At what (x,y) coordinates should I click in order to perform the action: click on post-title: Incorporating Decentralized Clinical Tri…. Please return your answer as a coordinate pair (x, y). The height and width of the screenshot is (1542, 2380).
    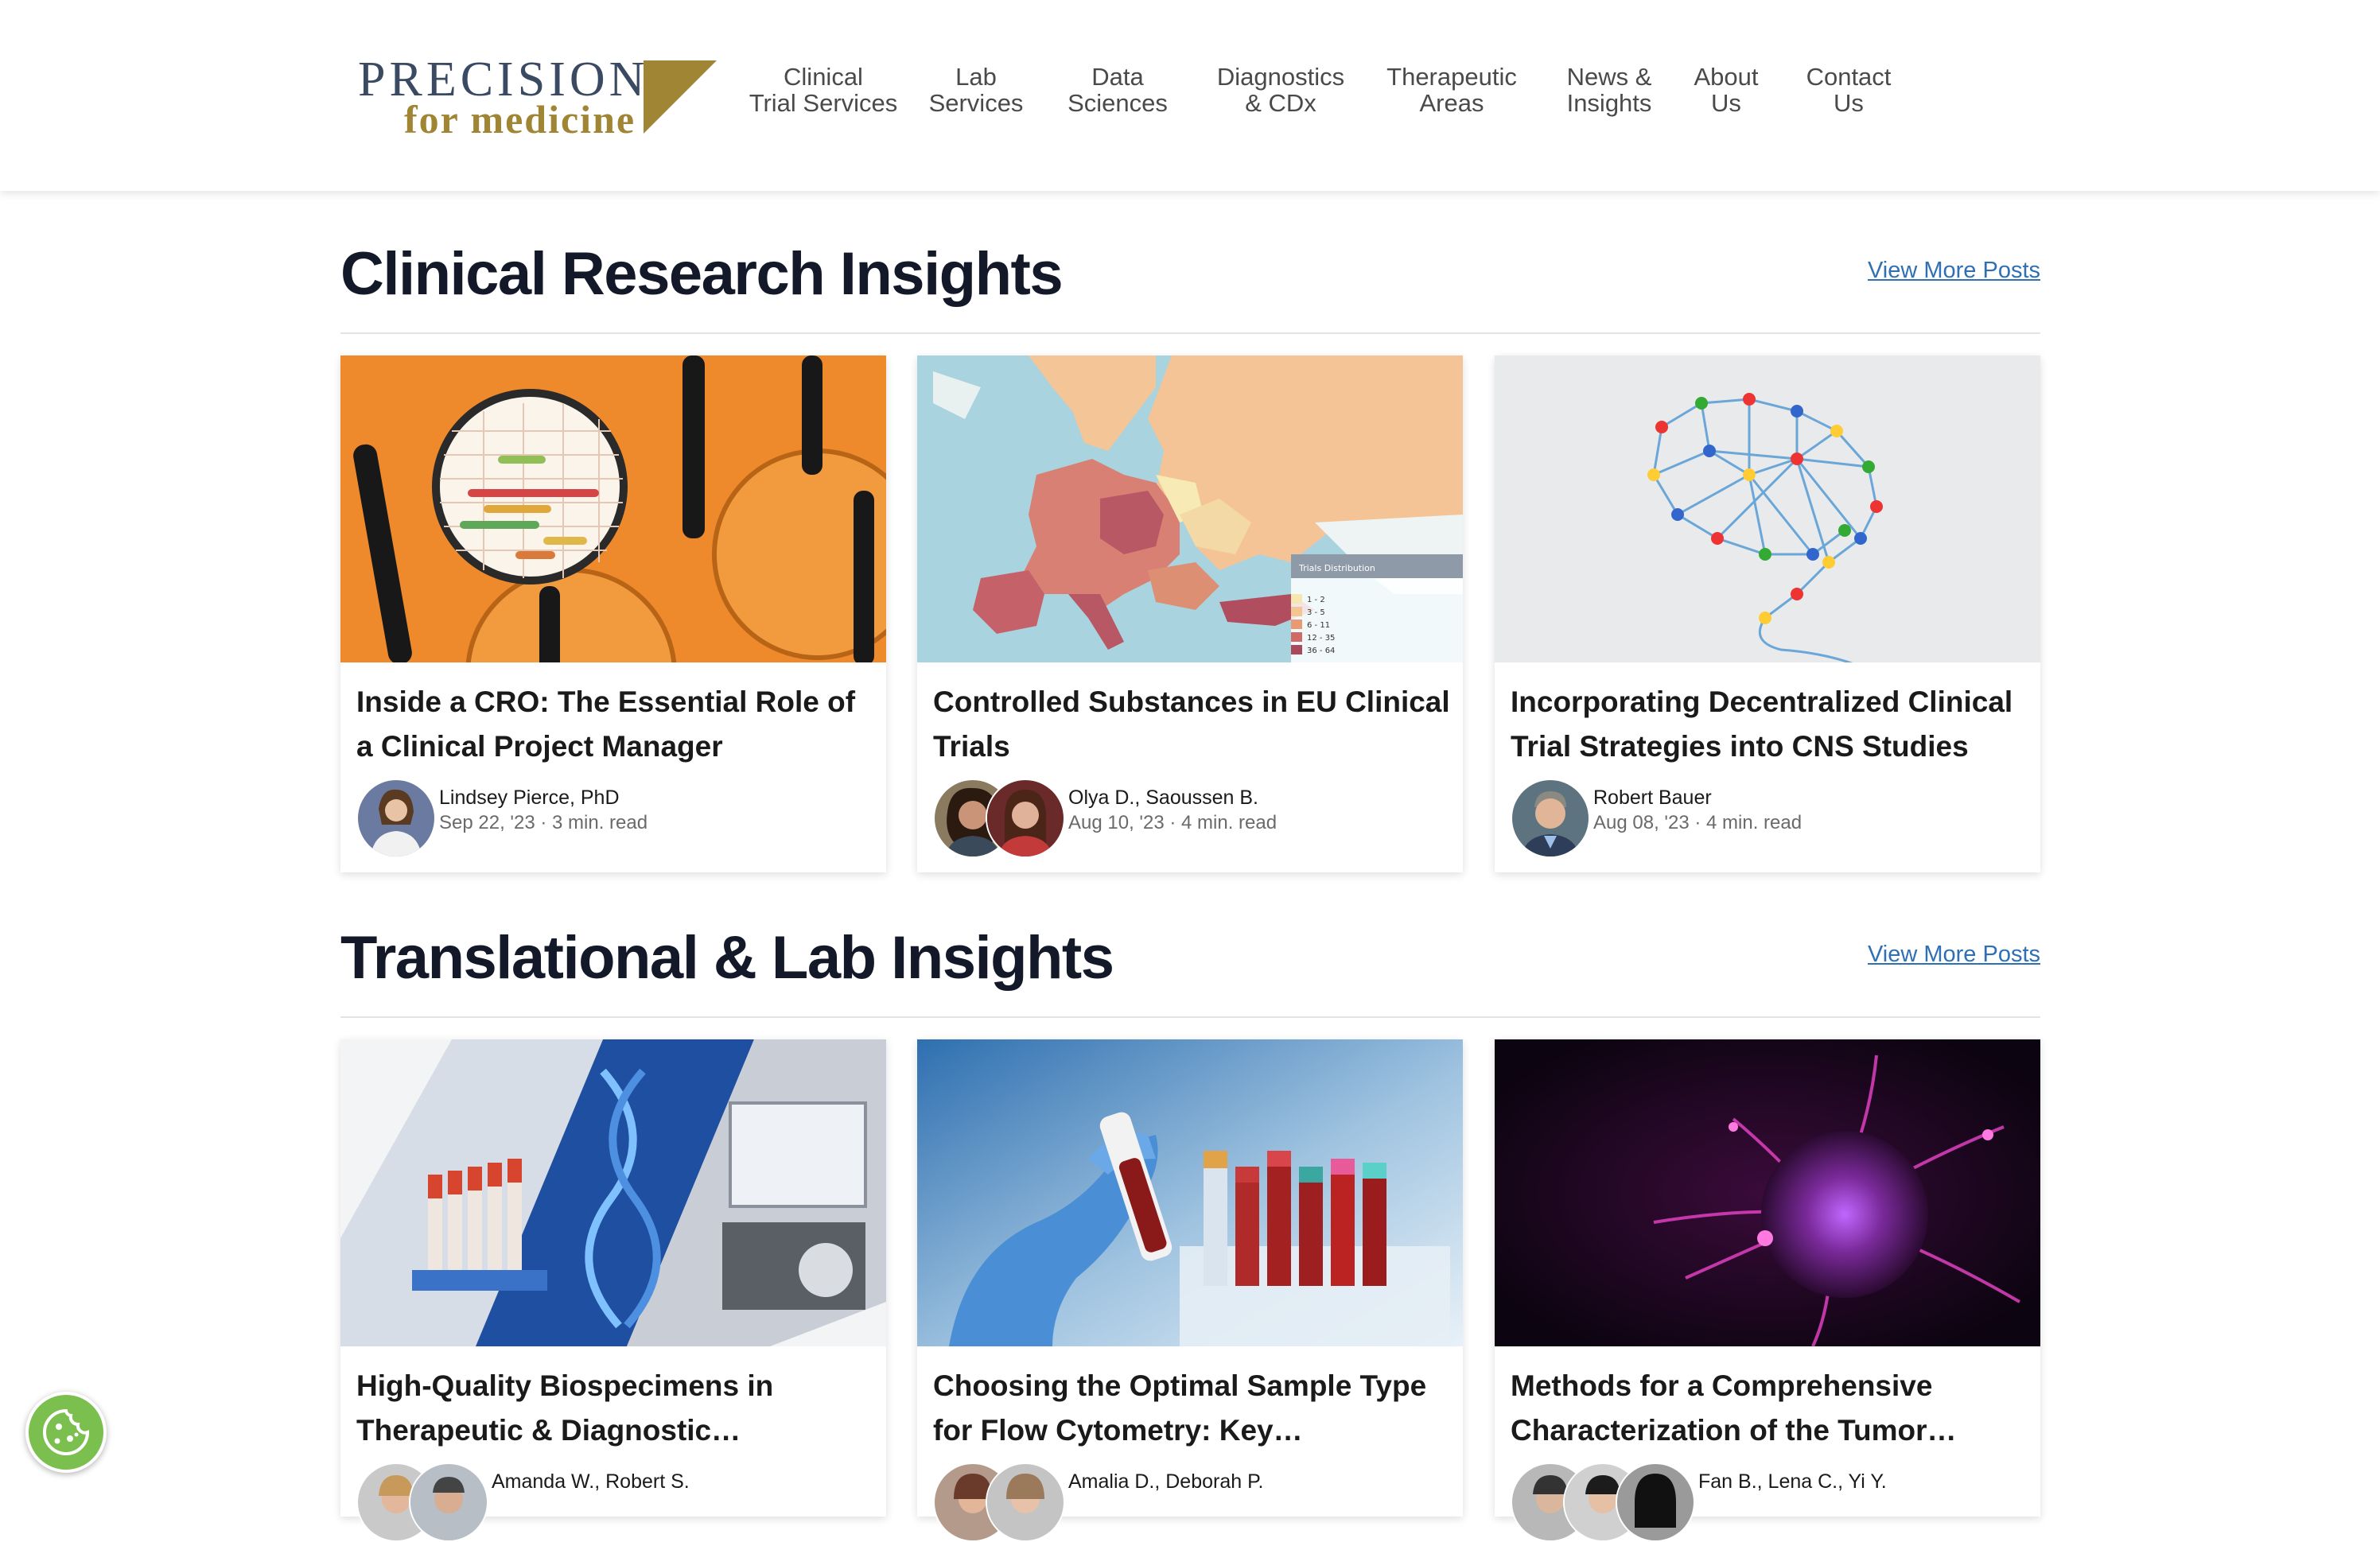
    Looking at the image, I should click on (1769, 725).